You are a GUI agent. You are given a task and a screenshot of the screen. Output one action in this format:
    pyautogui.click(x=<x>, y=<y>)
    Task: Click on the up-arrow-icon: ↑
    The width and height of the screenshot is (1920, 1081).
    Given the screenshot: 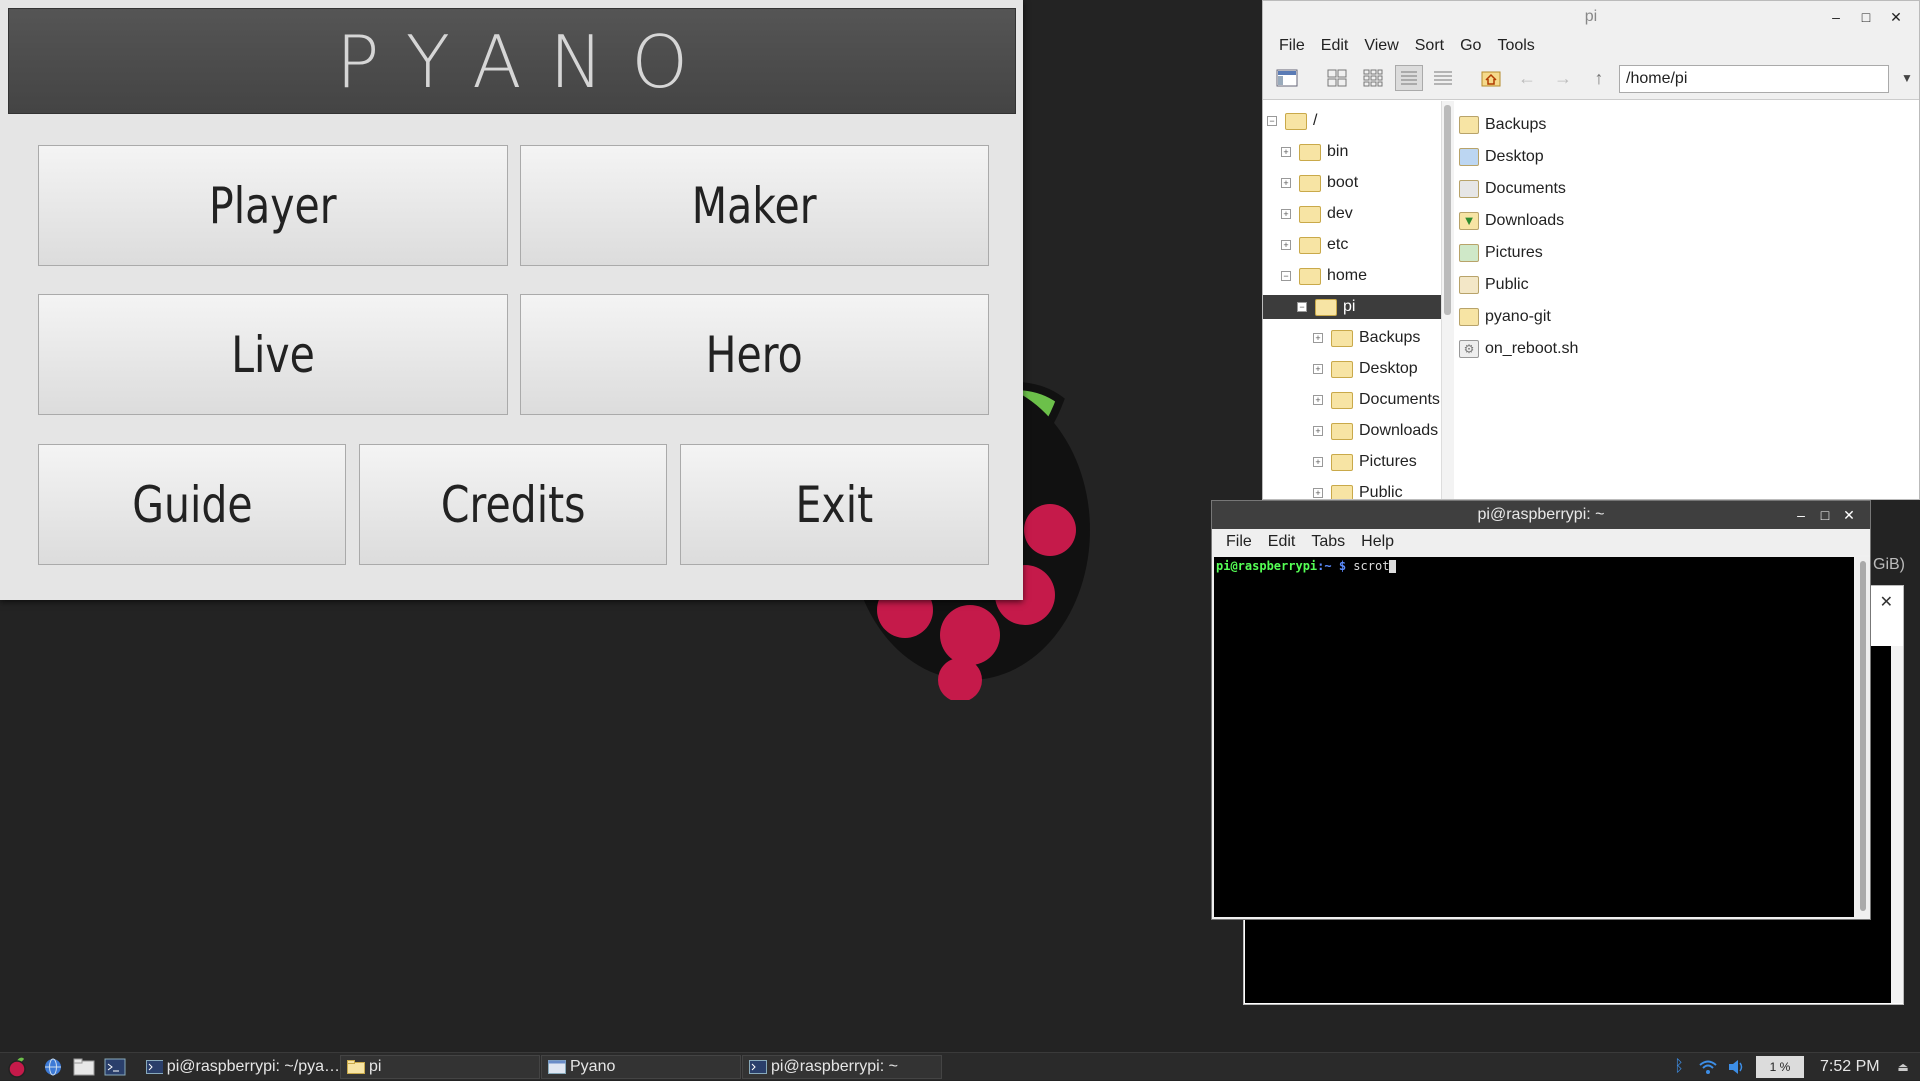 What is the action you would take?
    pyautogui.click(x=1599, y=78)
    